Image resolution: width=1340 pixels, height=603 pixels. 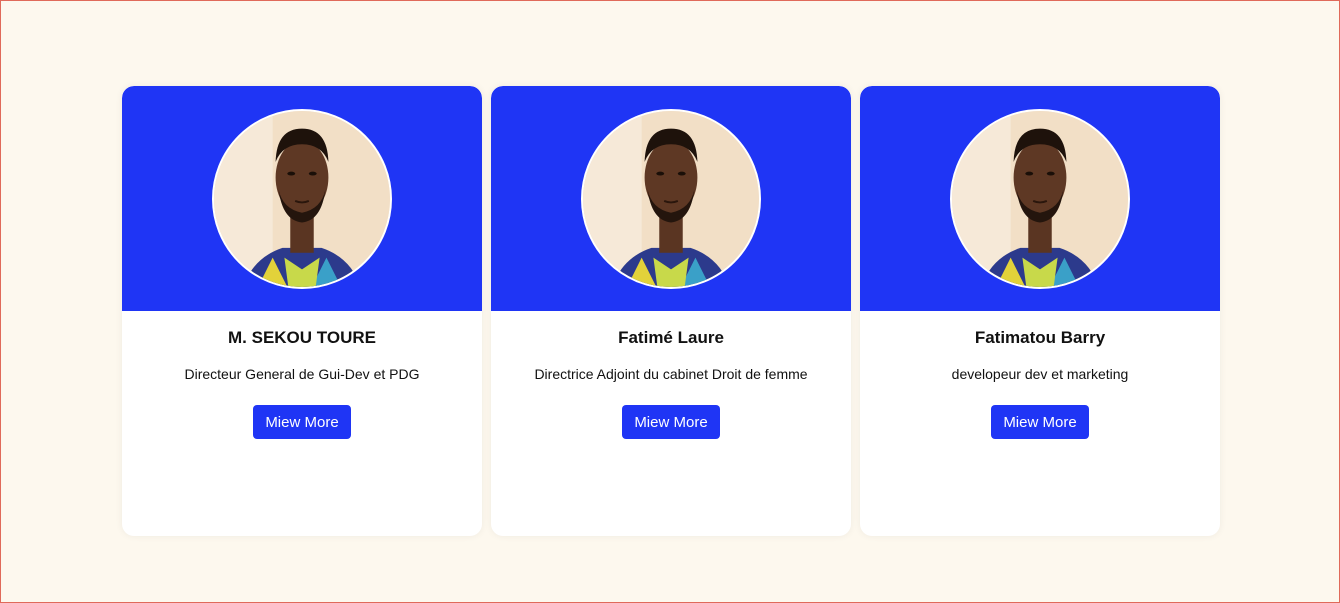 I want to click on member-name: Fatimatou Barry, so click(x=1040, y=337).